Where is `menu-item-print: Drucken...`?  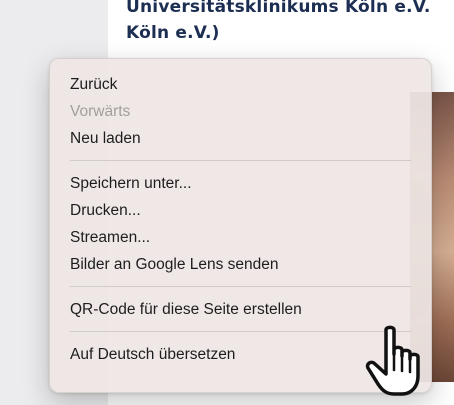
menu-item-print: Drucken... is located at coordinates (240, 210).